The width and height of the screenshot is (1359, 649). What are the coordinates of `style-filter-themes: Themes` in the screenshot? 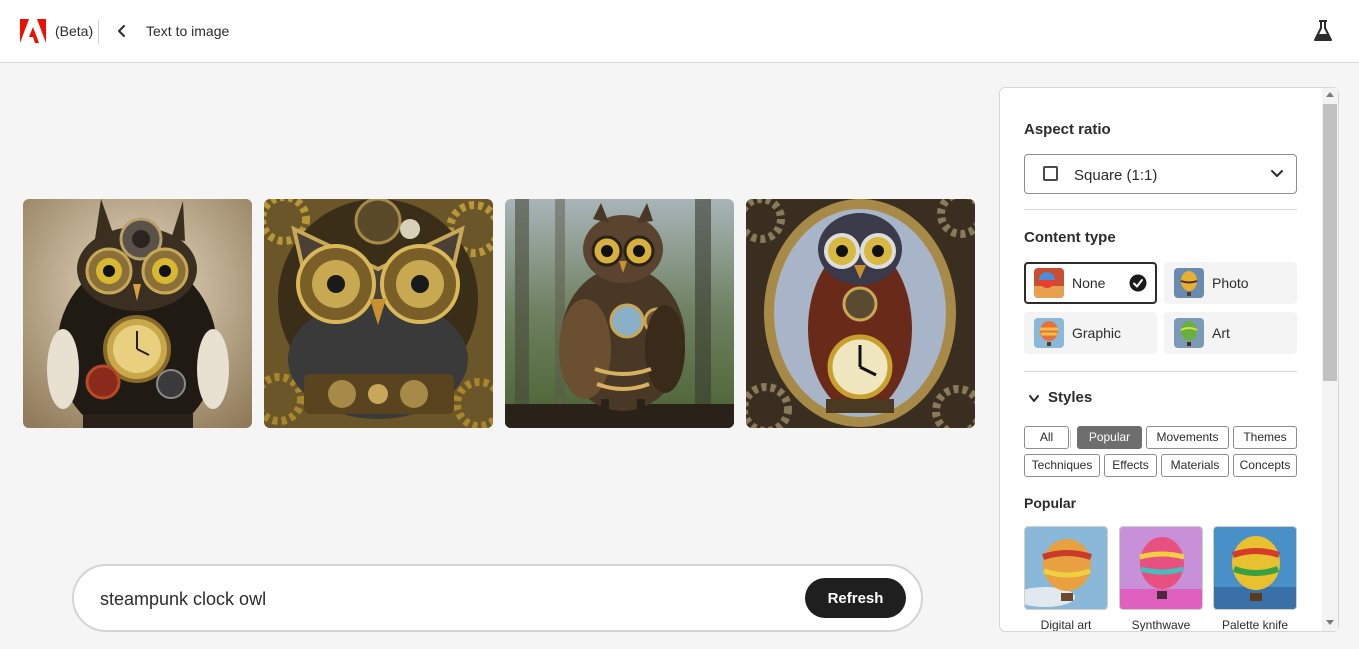 It's located at (1265, 437).